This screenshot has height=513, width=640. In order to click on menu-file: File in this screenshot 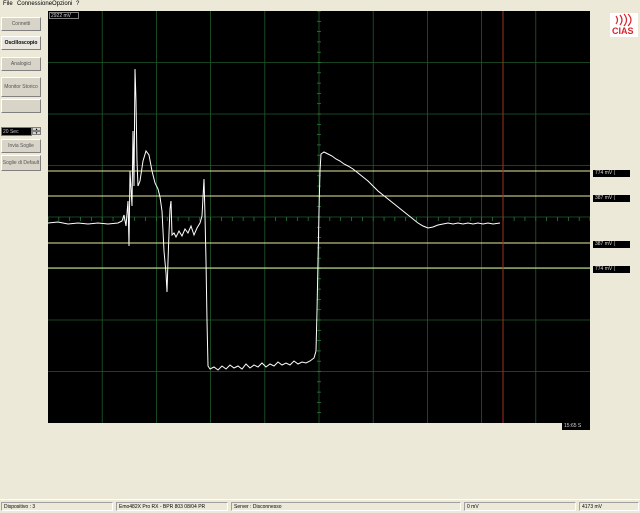, I will do `click(8, 4)`.